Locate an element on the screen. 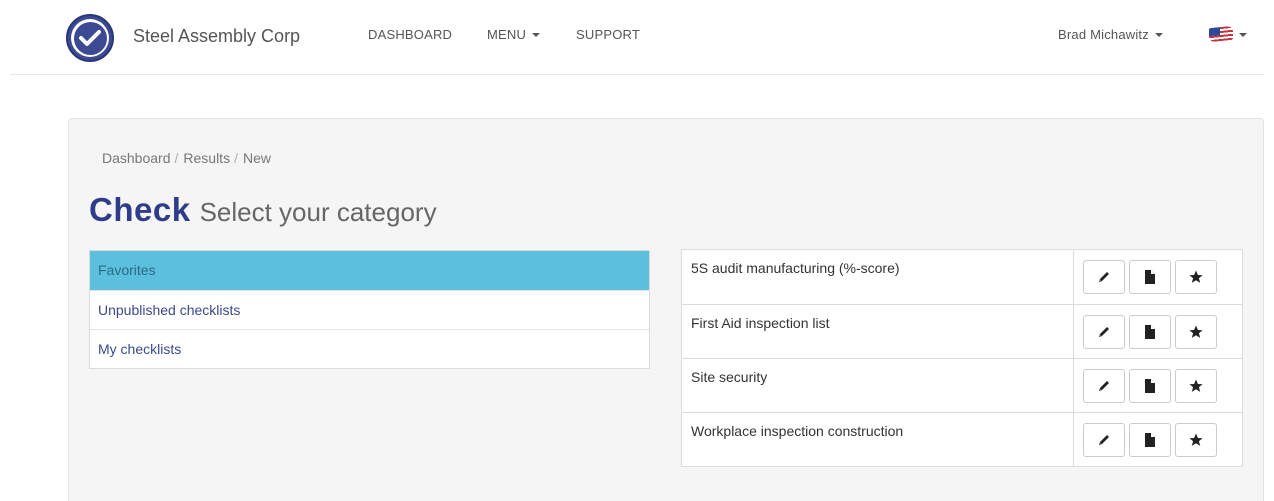 The height and width of the screenshot is (501, 1274). nav-dashboard-label: DASHBOARD is located at coordinates (410, 34).